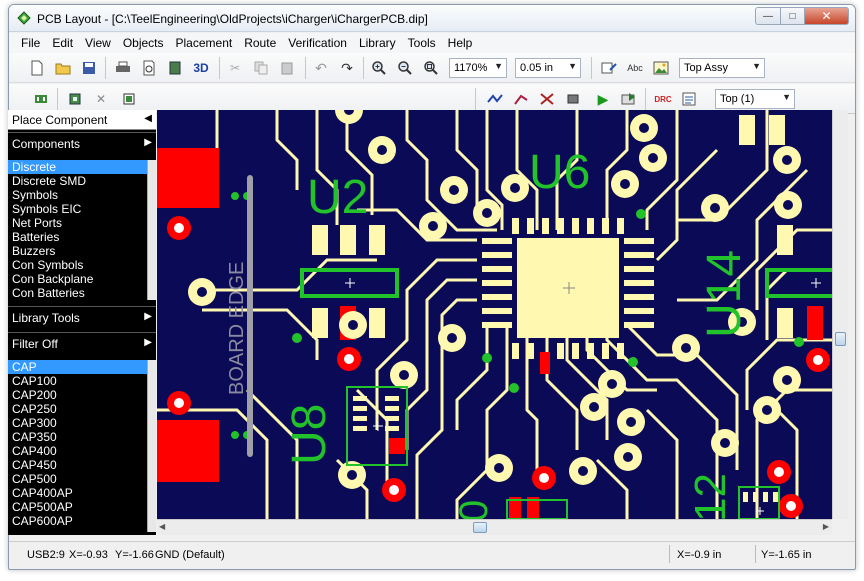 This screenshot has height=581, width=864. What do you see at coordinates (827, 16) in the screenshot?
I see `close-button: ✕` at bounding box center [827, 16].